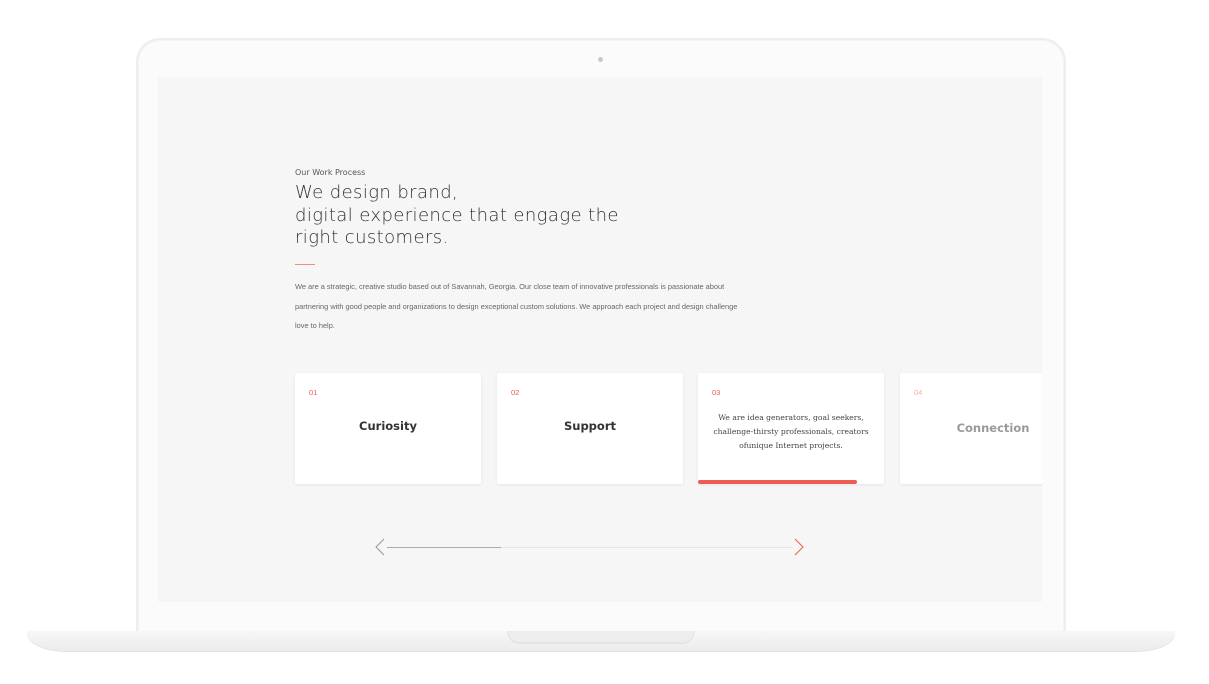 The height and width of the screenshot is (684, 1209). I want to click on card-description-line: We are idea generators, goal seekers,, so click(791, 417).